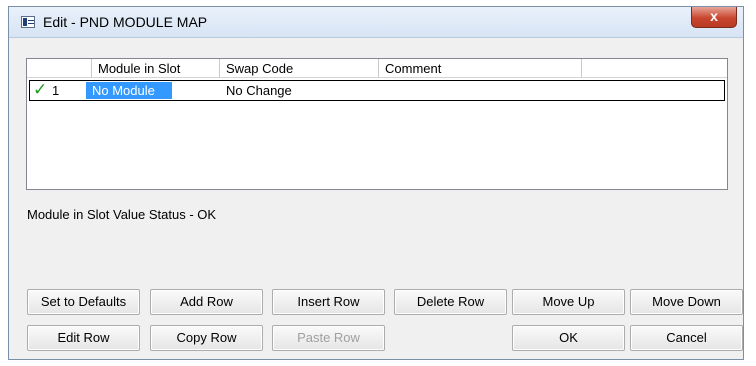  What do you see at coordinates (480, 68) in the screenshot?
I see `column-header-comment: Comment` at bounding box center [480, 68].